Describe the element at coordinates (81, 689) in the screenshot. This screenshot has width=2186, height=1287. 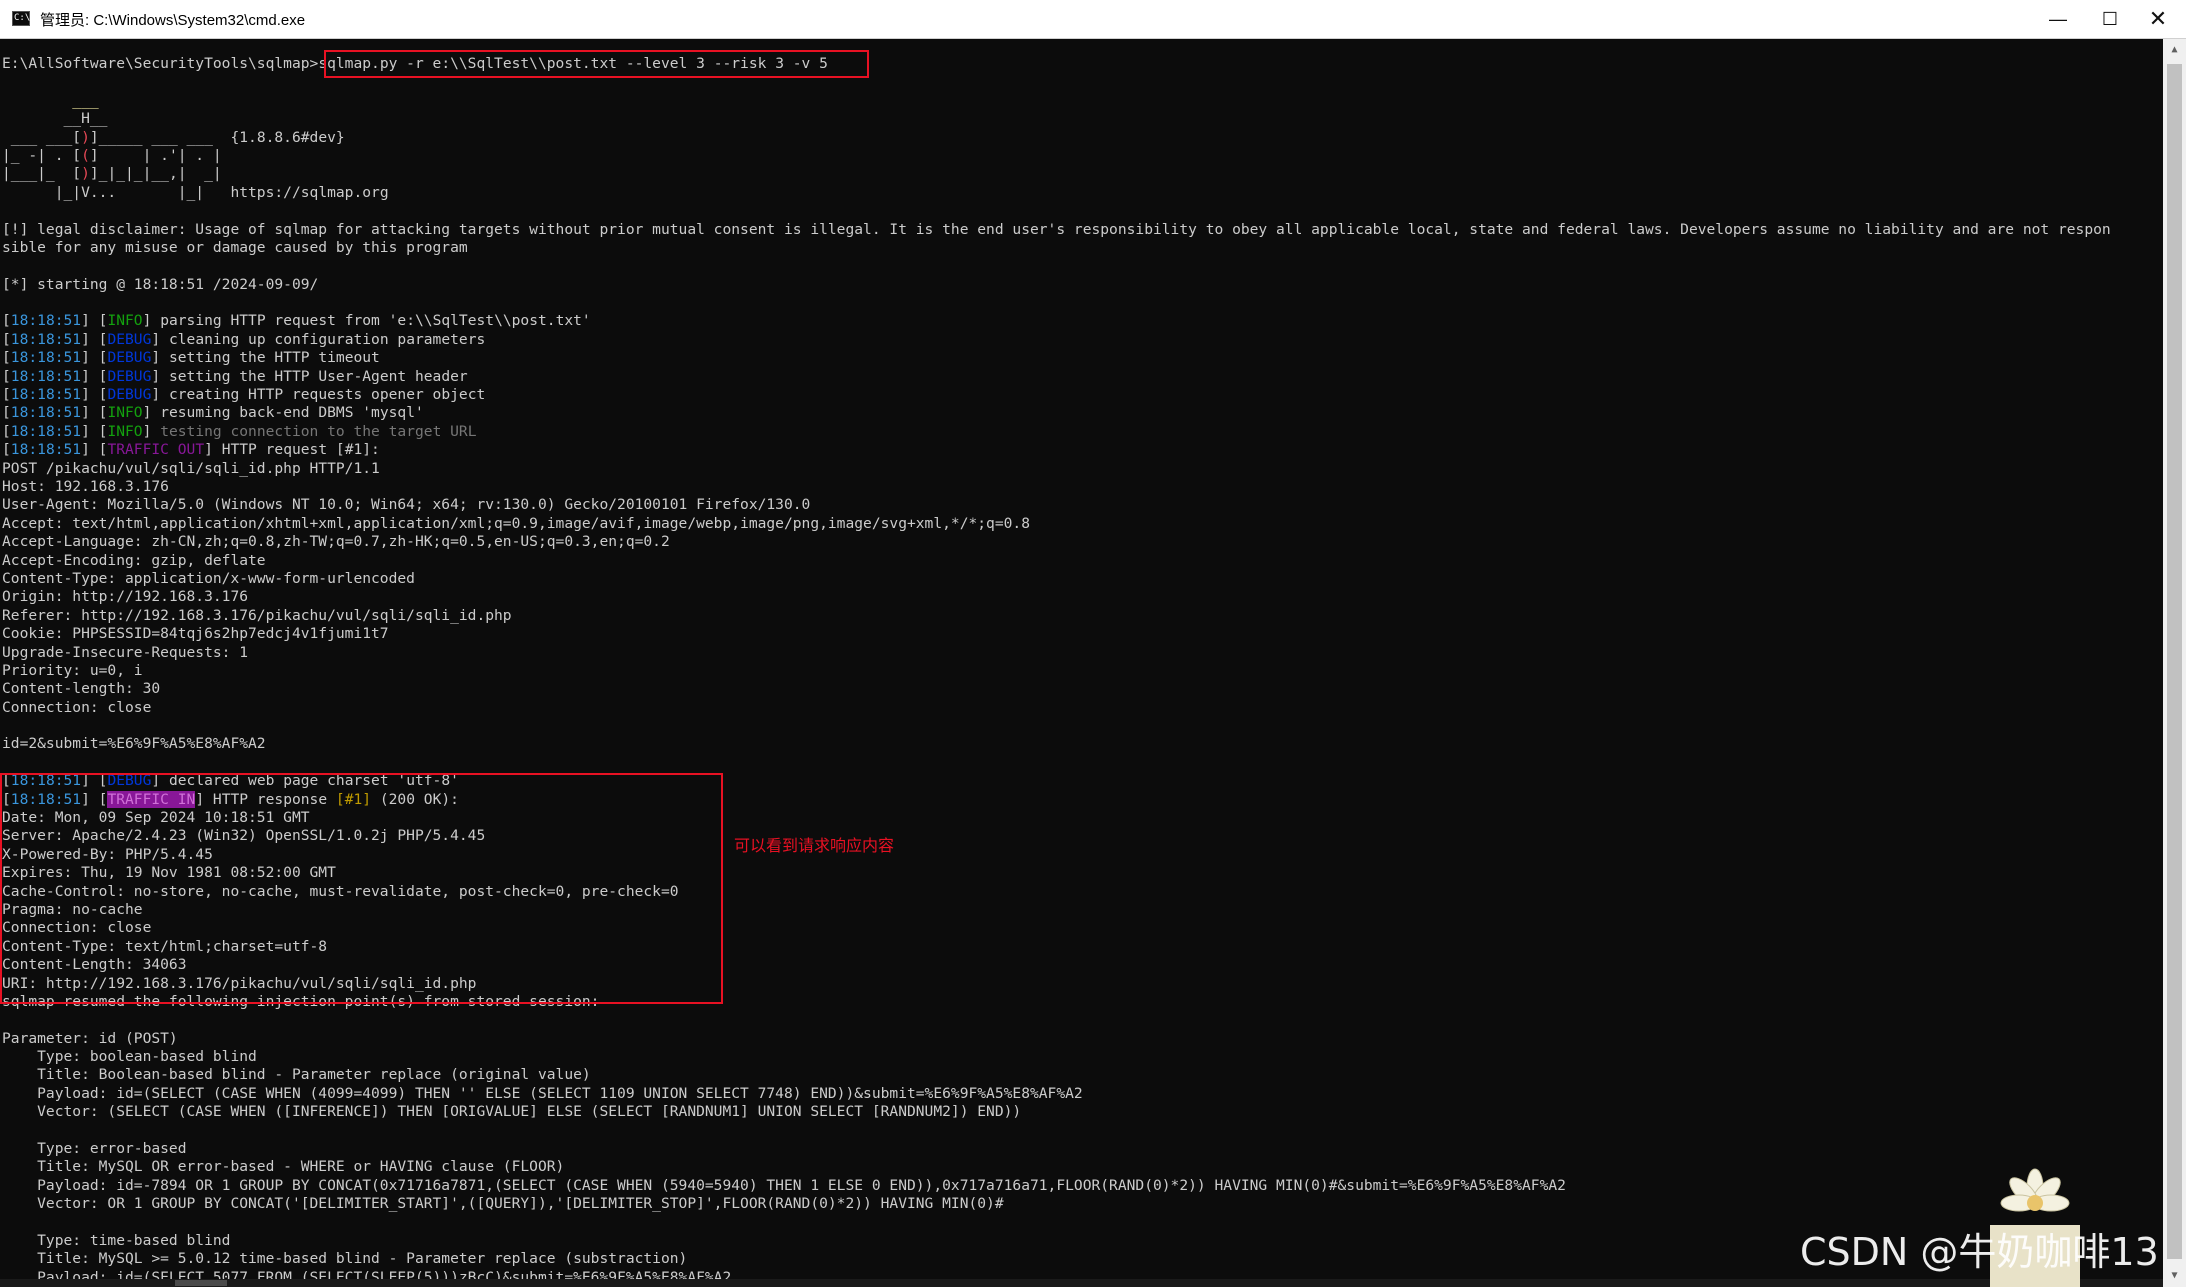
I see `request-line: Content-length: 30` at that location.